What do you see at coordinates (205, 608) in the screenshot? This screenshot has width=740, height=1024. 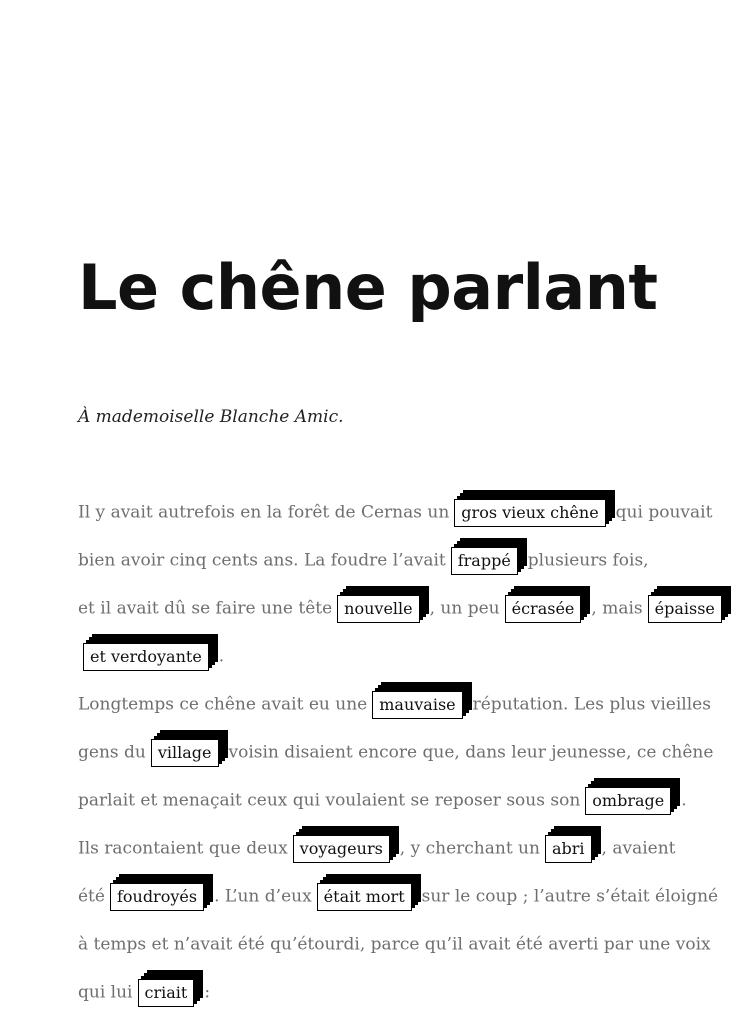 I see `text-segment: et il avait dû se faire une tête` at bounding box center [205, 608].